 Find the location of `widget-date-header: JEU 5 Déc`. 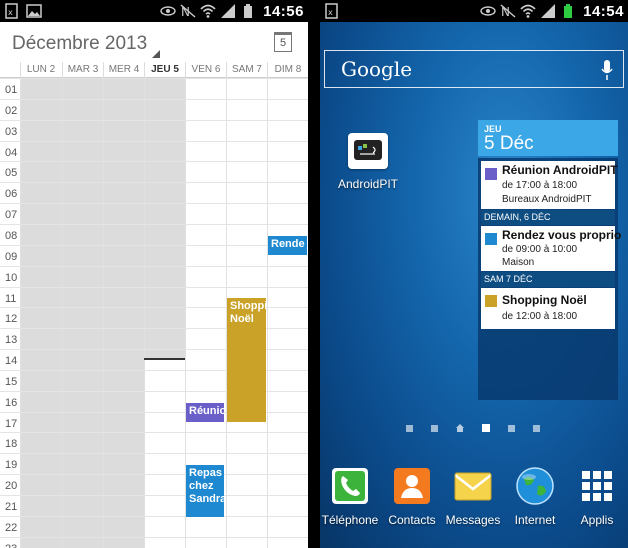

widget-date-header: JEU 5 Déc is located at coordinates (548, 138).